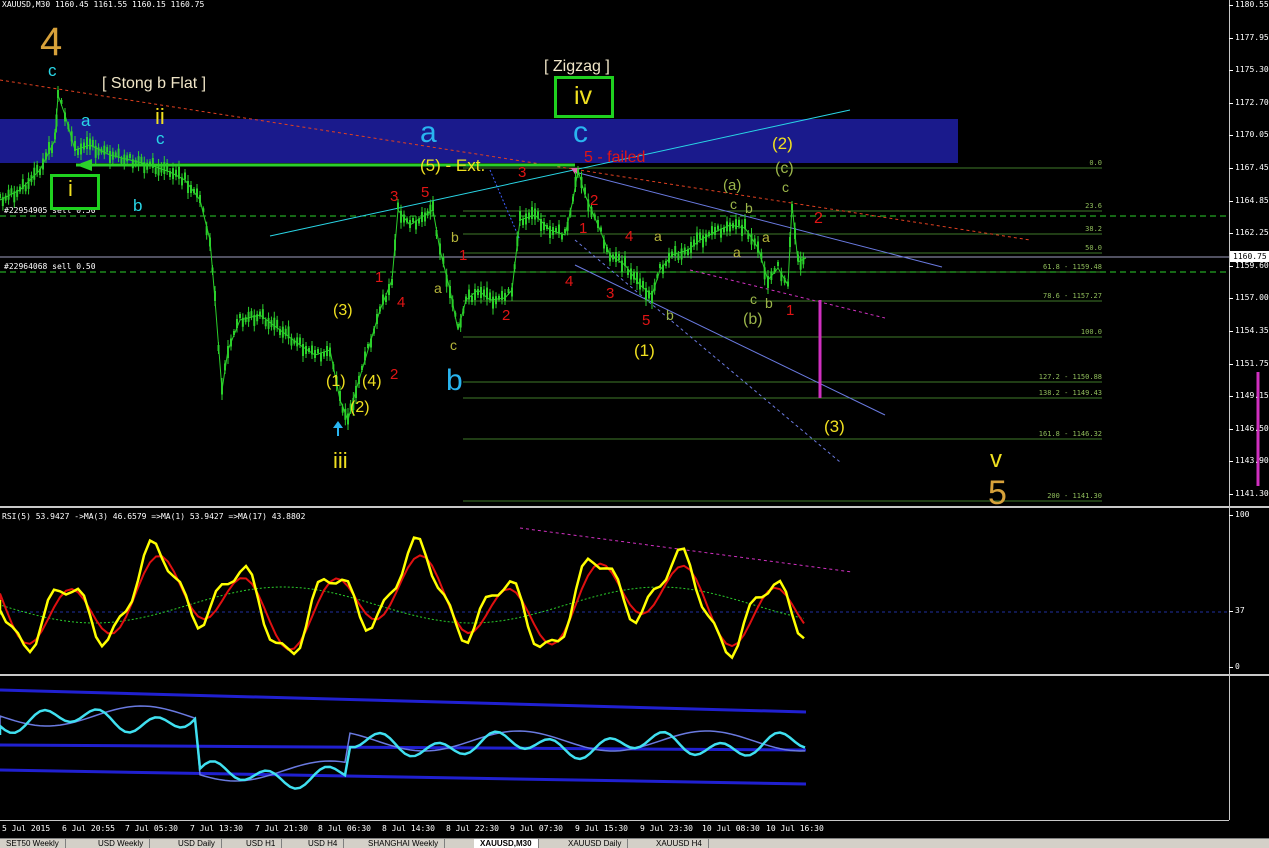 This screenshot has width=1269, height=848. I want to click on wave-label: 4, so click(401, 302).